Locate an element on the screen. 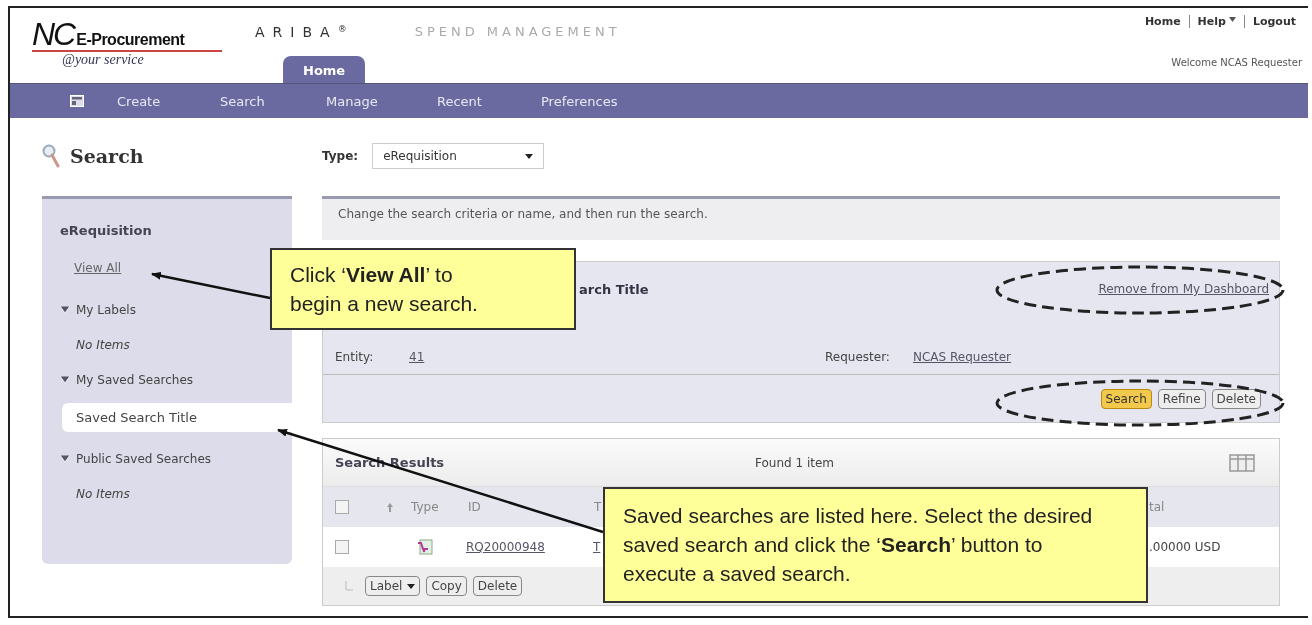 The image size is (1312, 625). nav-item: Create is located at coordinates (168, 101).